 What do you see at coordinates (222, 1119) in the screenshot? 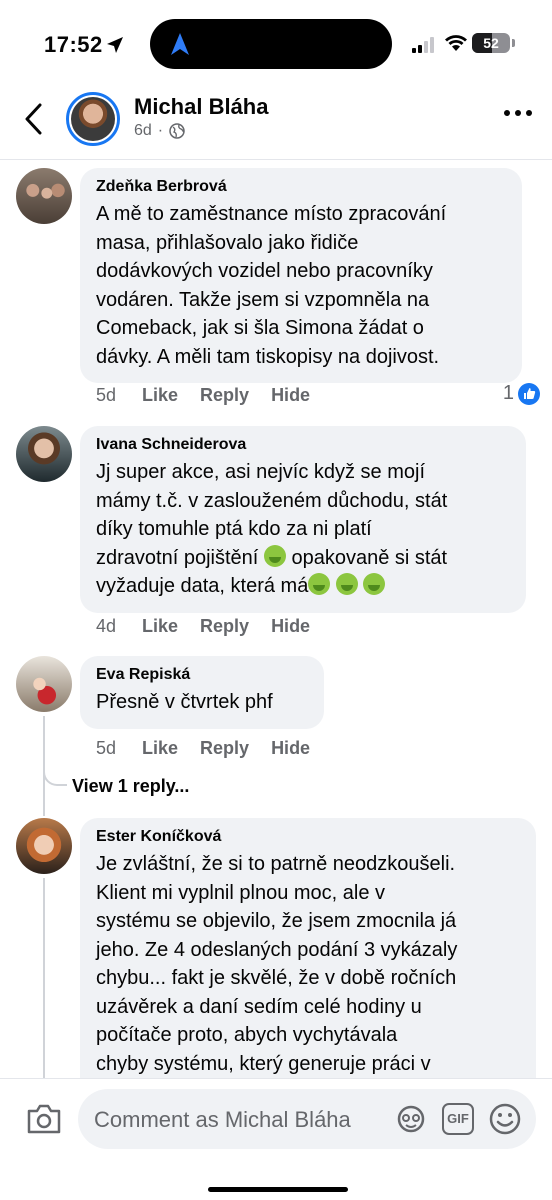
I see `comment-input-placeholder: Comment as Michal Bláha` at bounding box center [222, 1119].